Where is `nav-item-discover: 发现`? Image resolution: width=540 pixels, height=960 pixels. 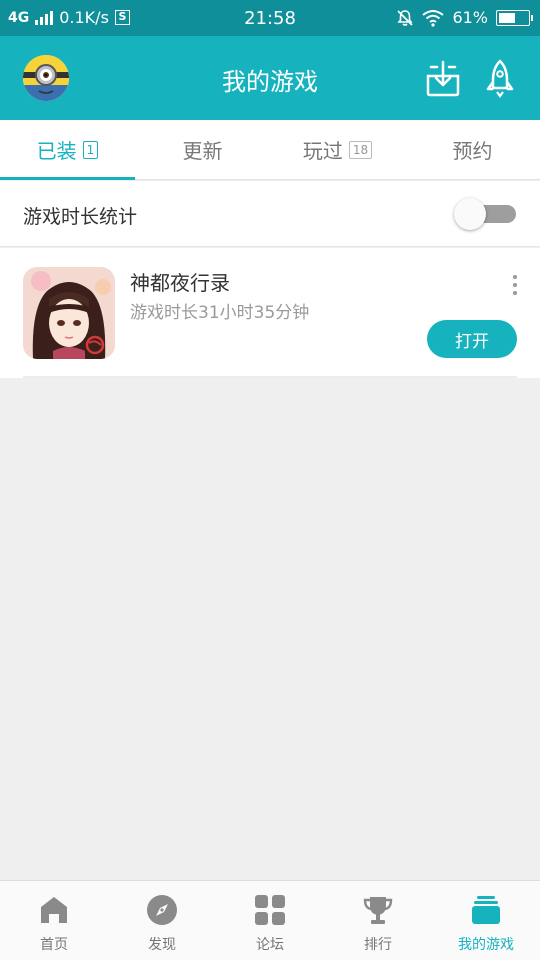 nav-item-discover: 发现 is located at coordinates (162, 920).